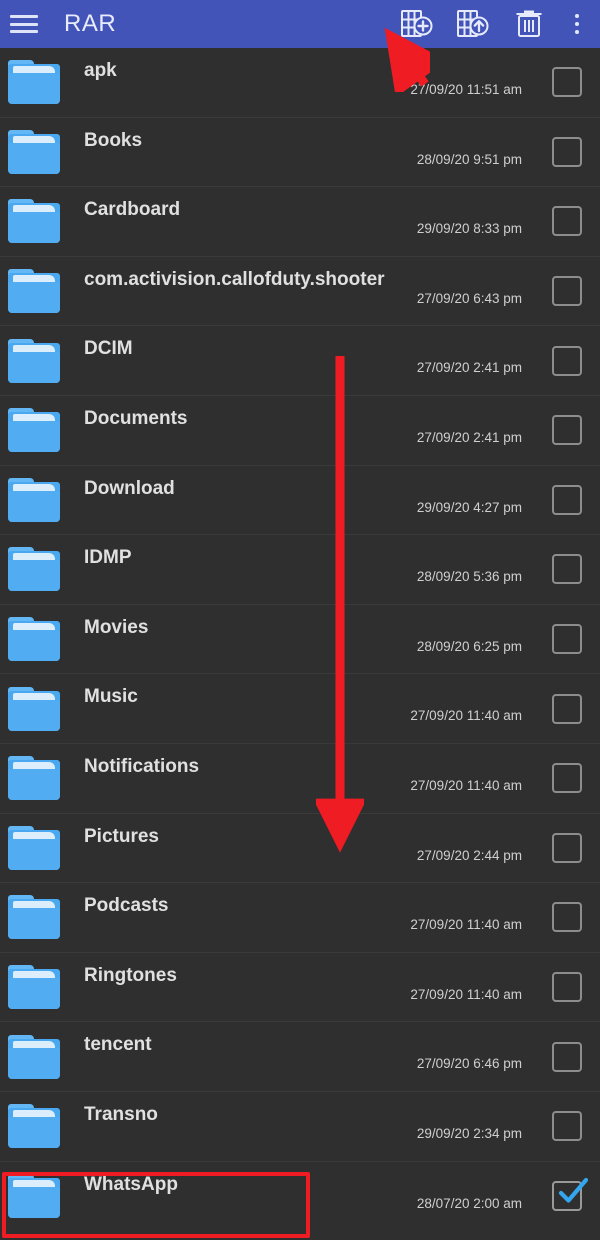 Image resolution: width=600 pixels, height=1240 pixels. I want to click on file-name: Music, so click(111, 697).